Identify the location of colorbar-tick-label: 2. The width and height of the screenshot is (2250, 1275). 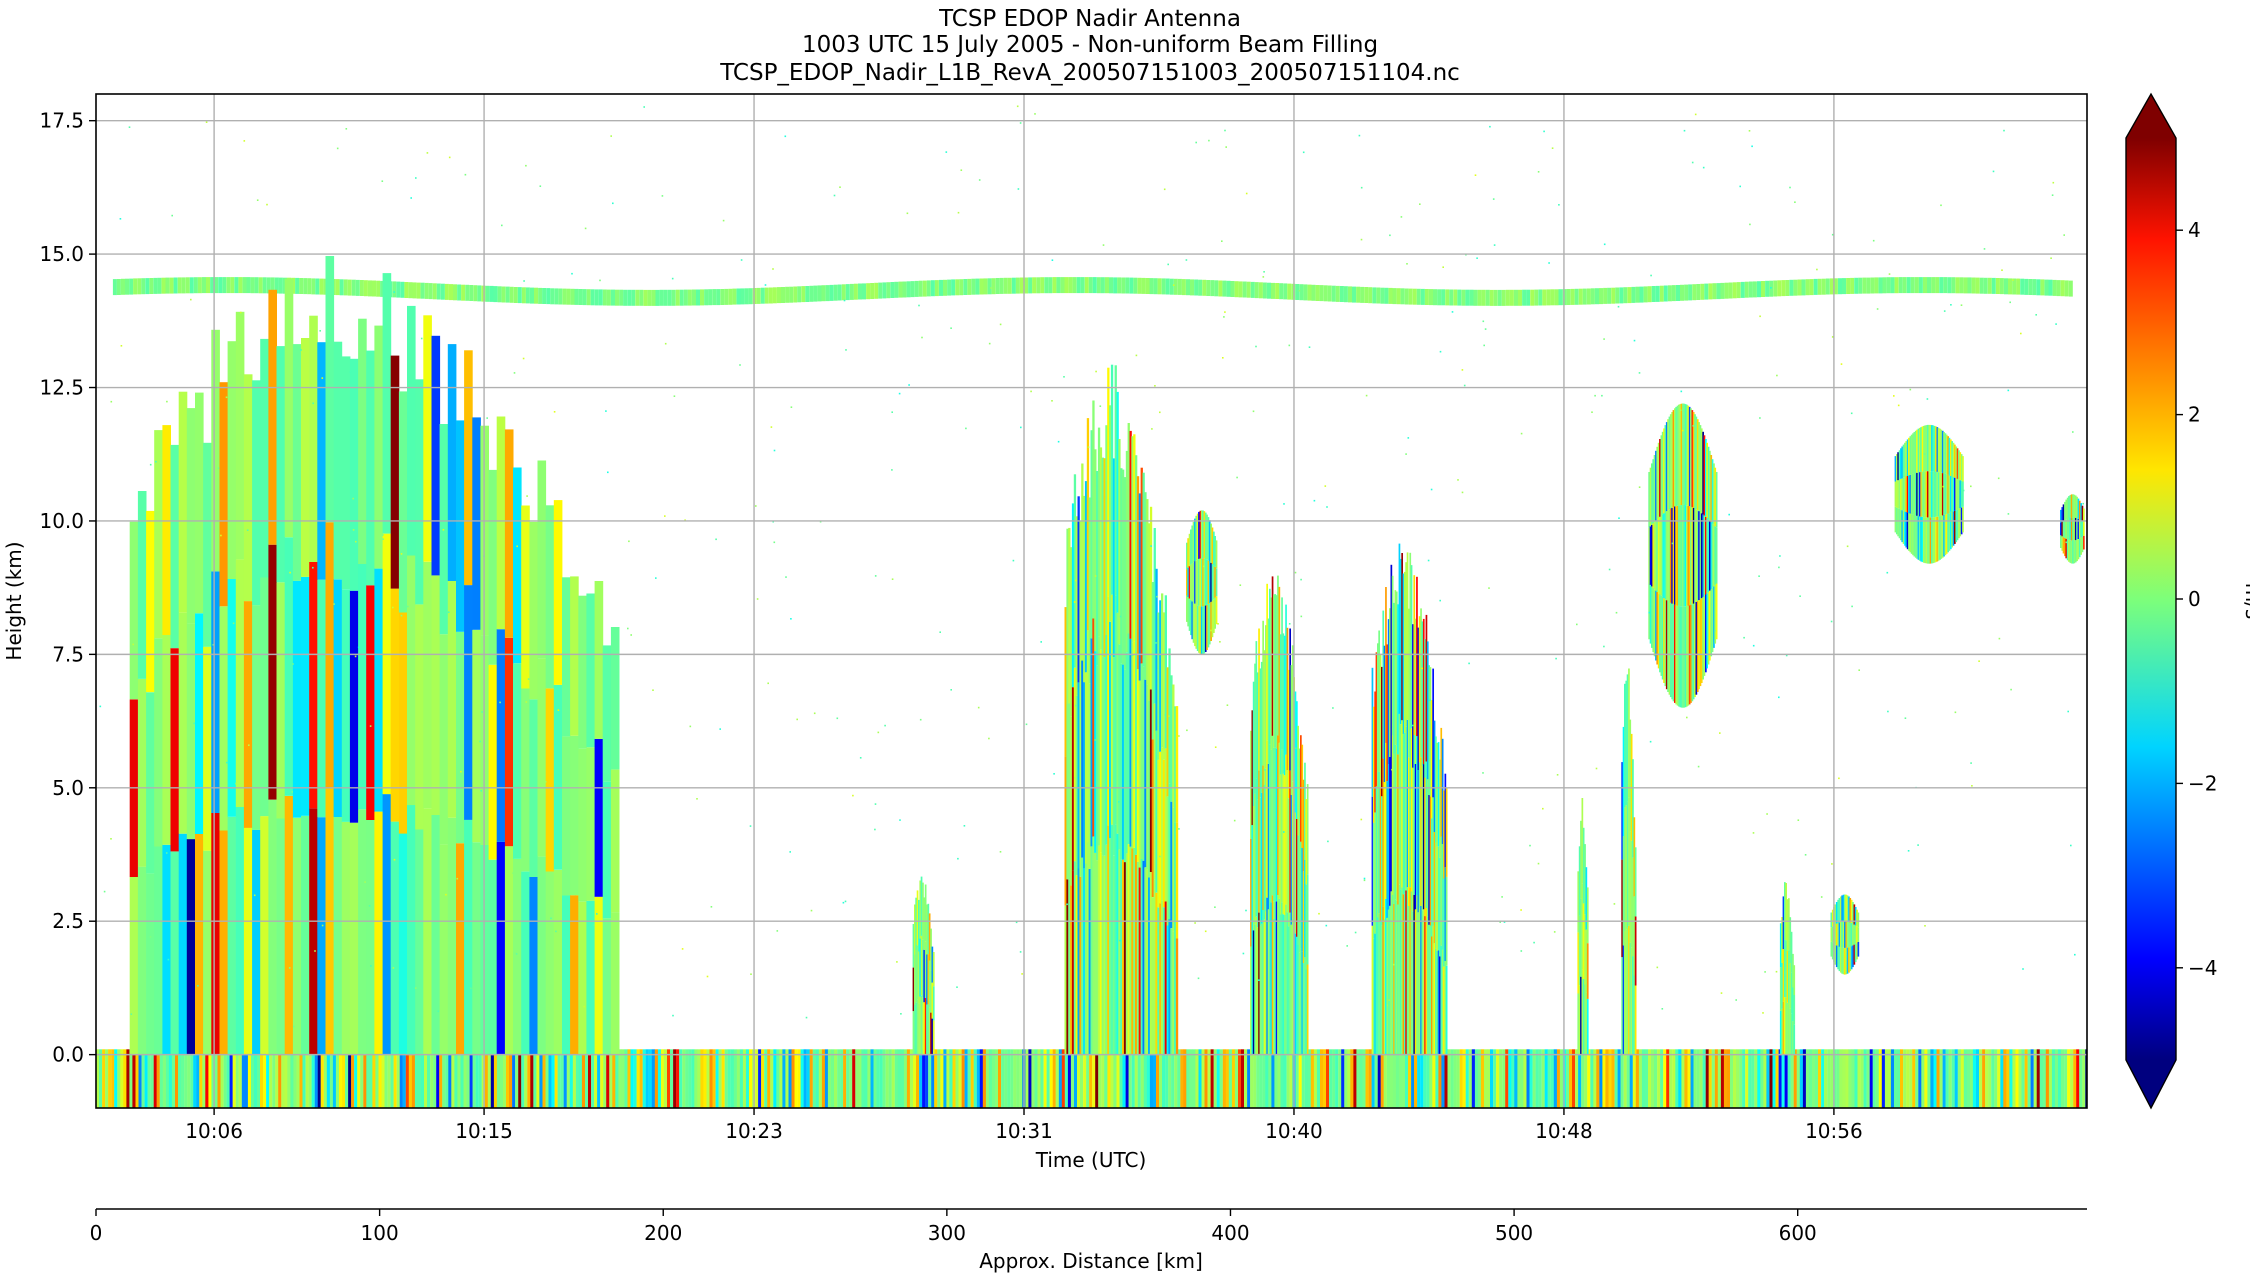
(2194, 415).